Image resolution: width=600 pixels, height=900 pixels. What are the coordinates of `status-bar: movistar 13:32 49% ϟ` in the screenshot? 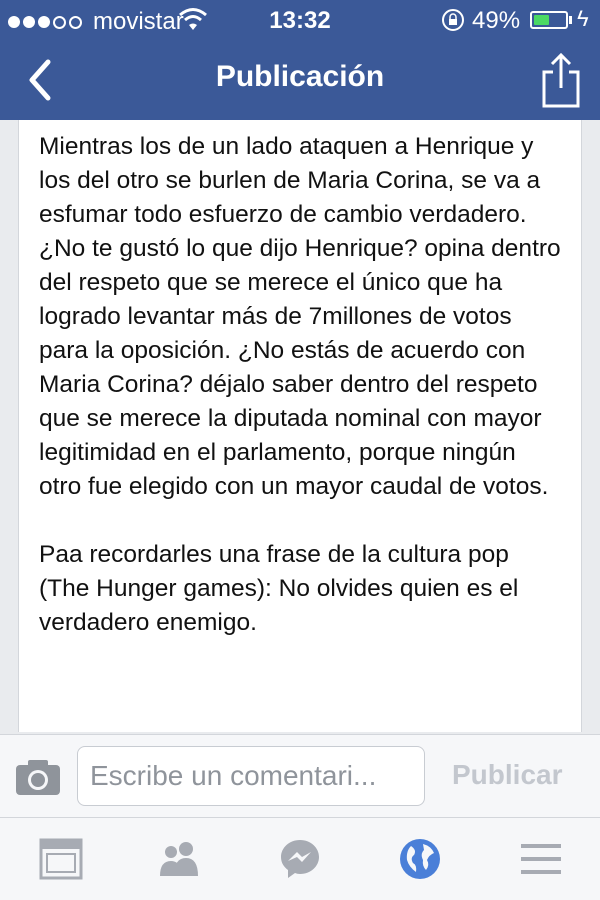 It's located at (300, 20).